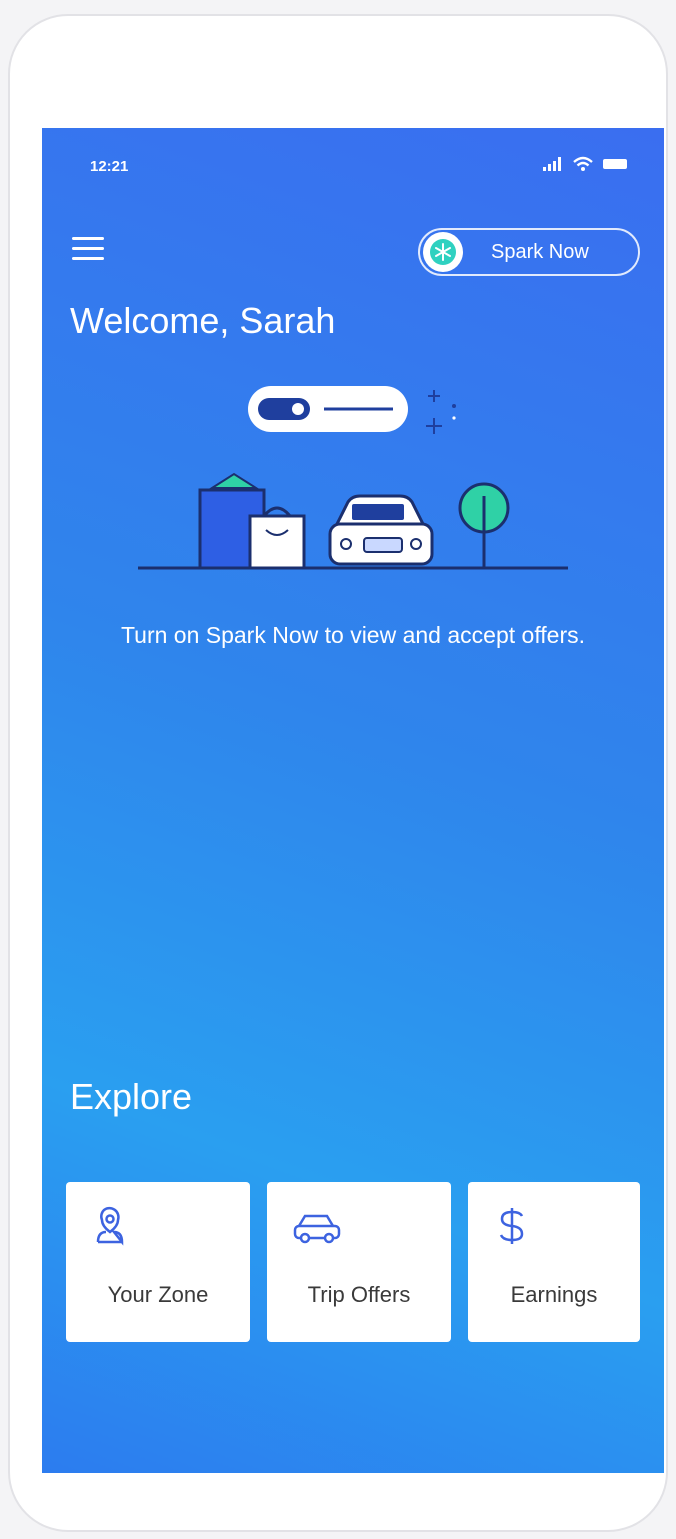  What do you see at coordinates (131, 1096) in the screenshot?
I see `explore-heading: Explore` at bounding box center [131, 1096].